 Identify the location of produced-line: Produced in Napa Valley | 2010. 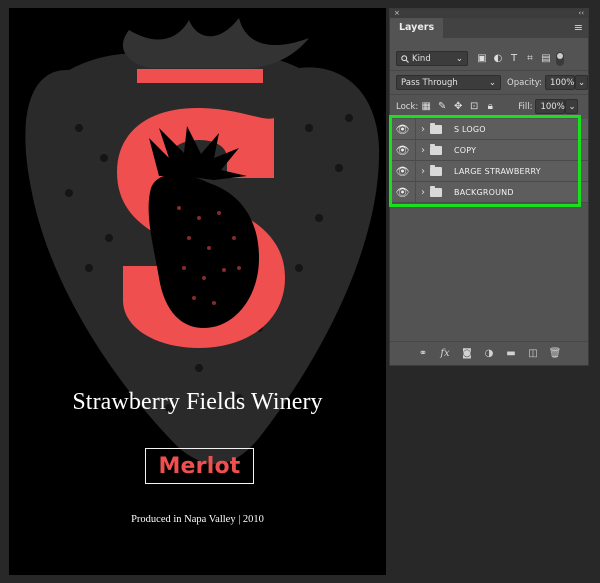
(197, 519).